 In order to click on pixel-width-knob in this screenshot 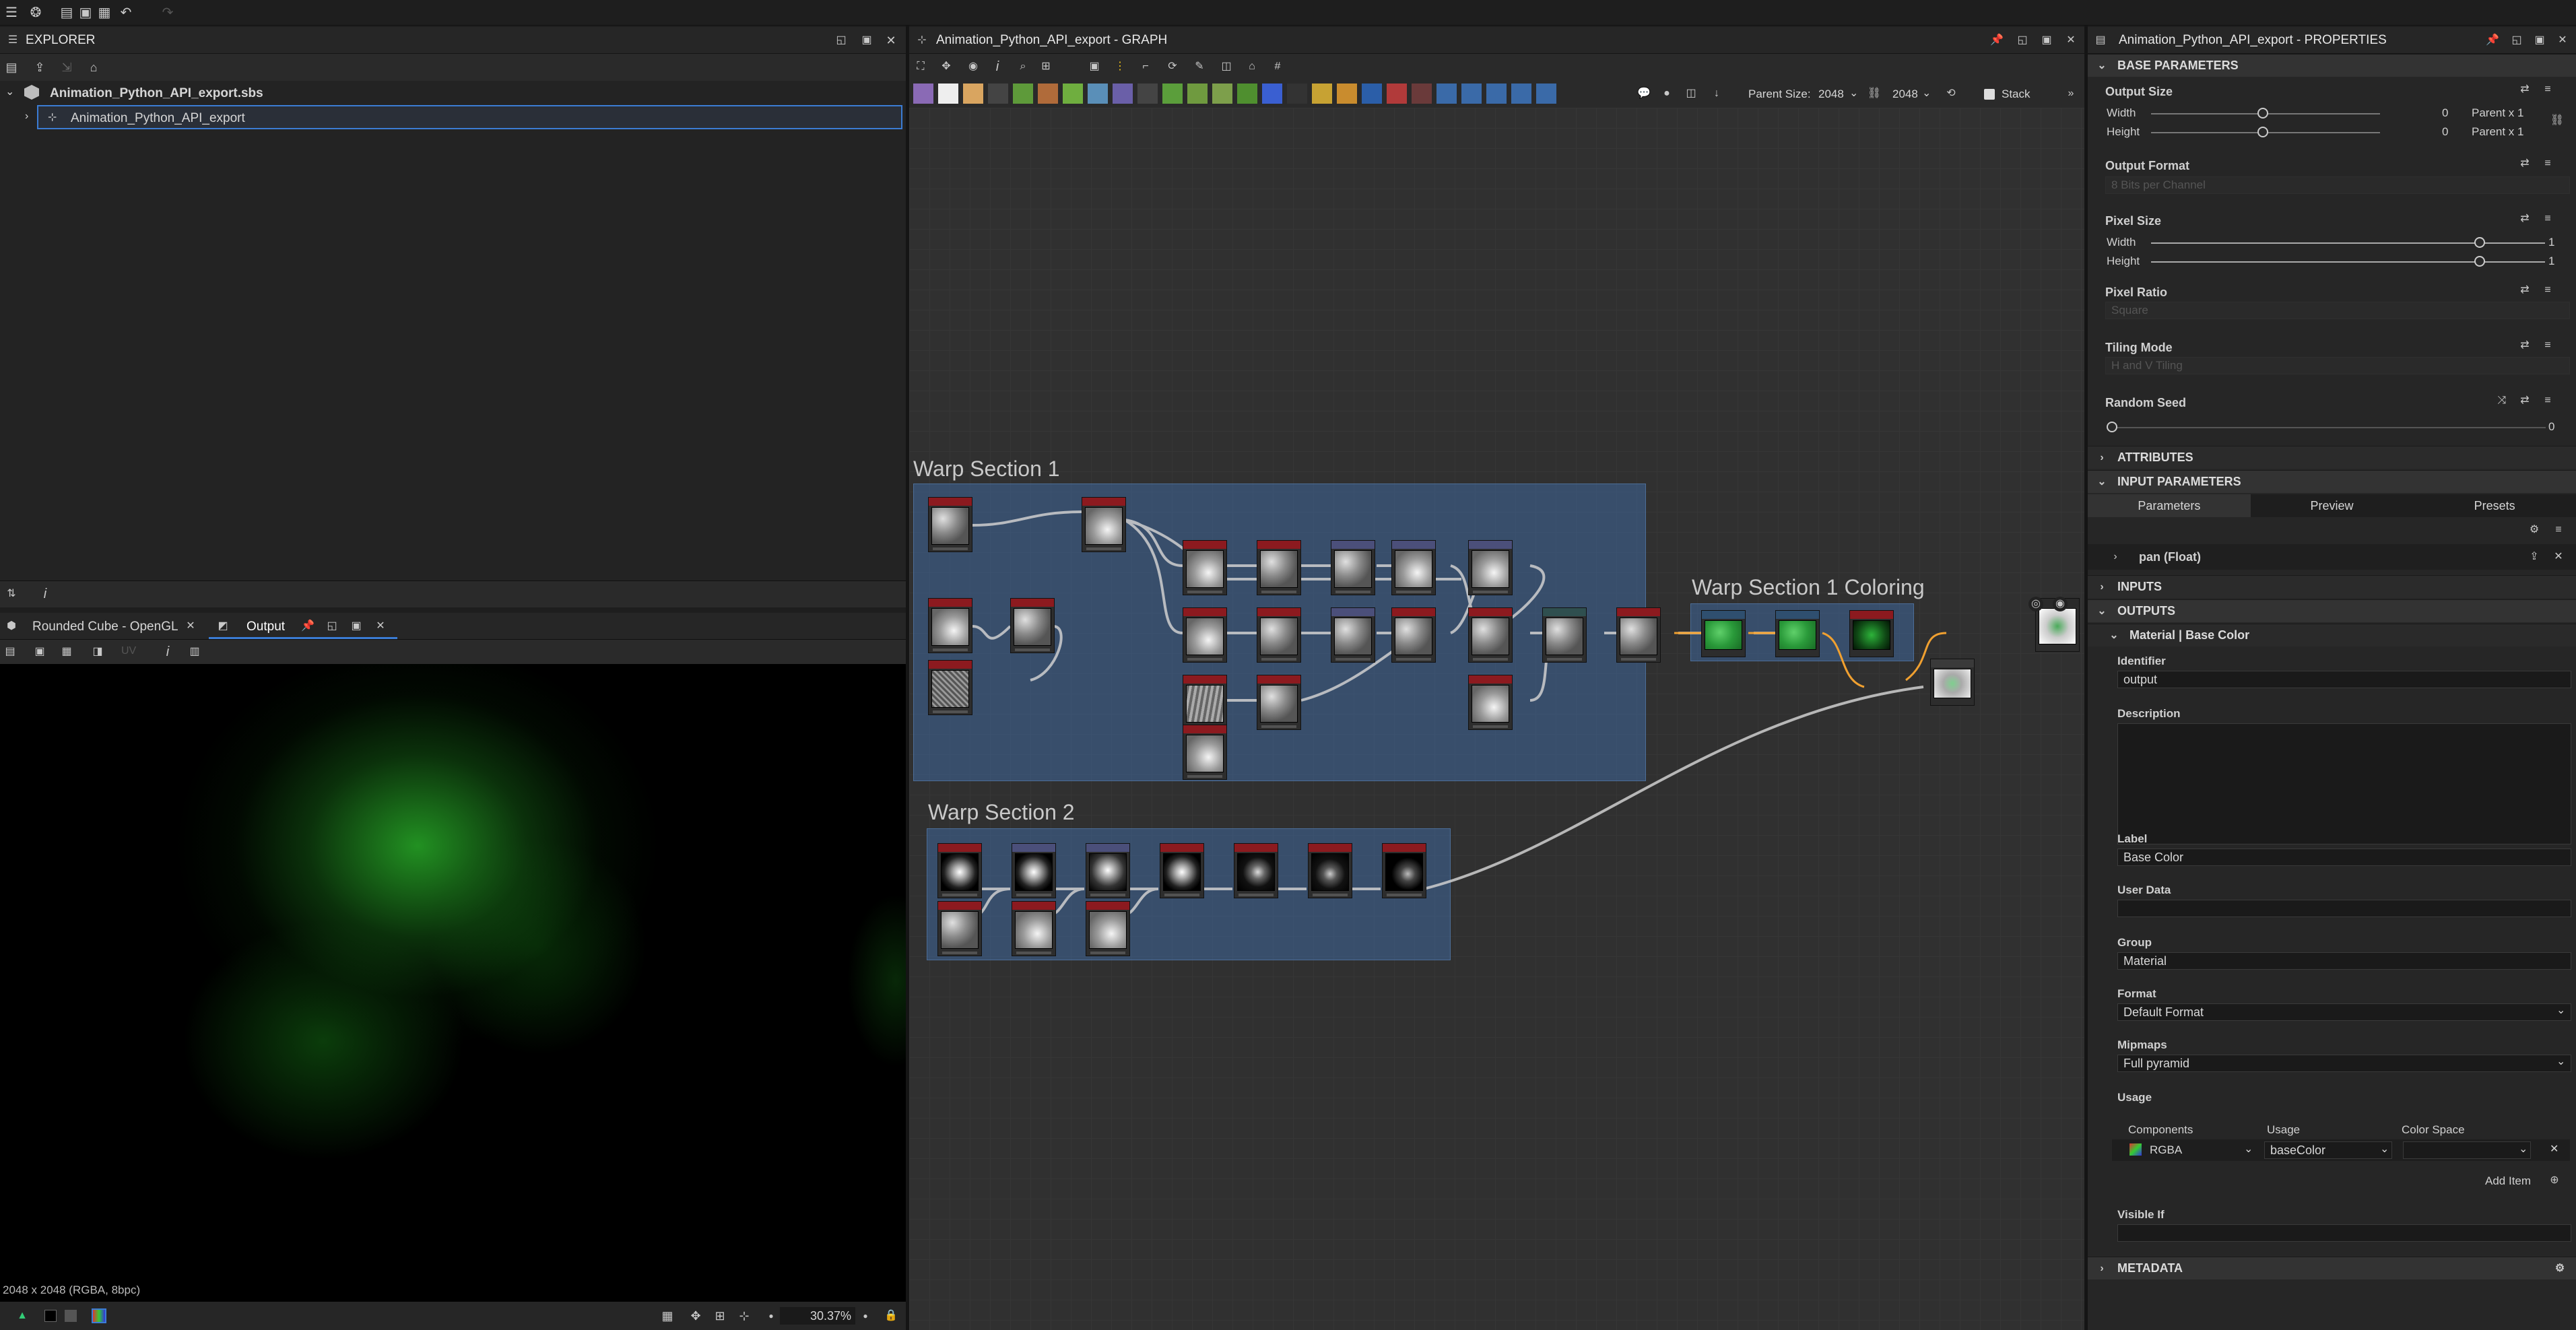, I will do `click(2479, 242)`.